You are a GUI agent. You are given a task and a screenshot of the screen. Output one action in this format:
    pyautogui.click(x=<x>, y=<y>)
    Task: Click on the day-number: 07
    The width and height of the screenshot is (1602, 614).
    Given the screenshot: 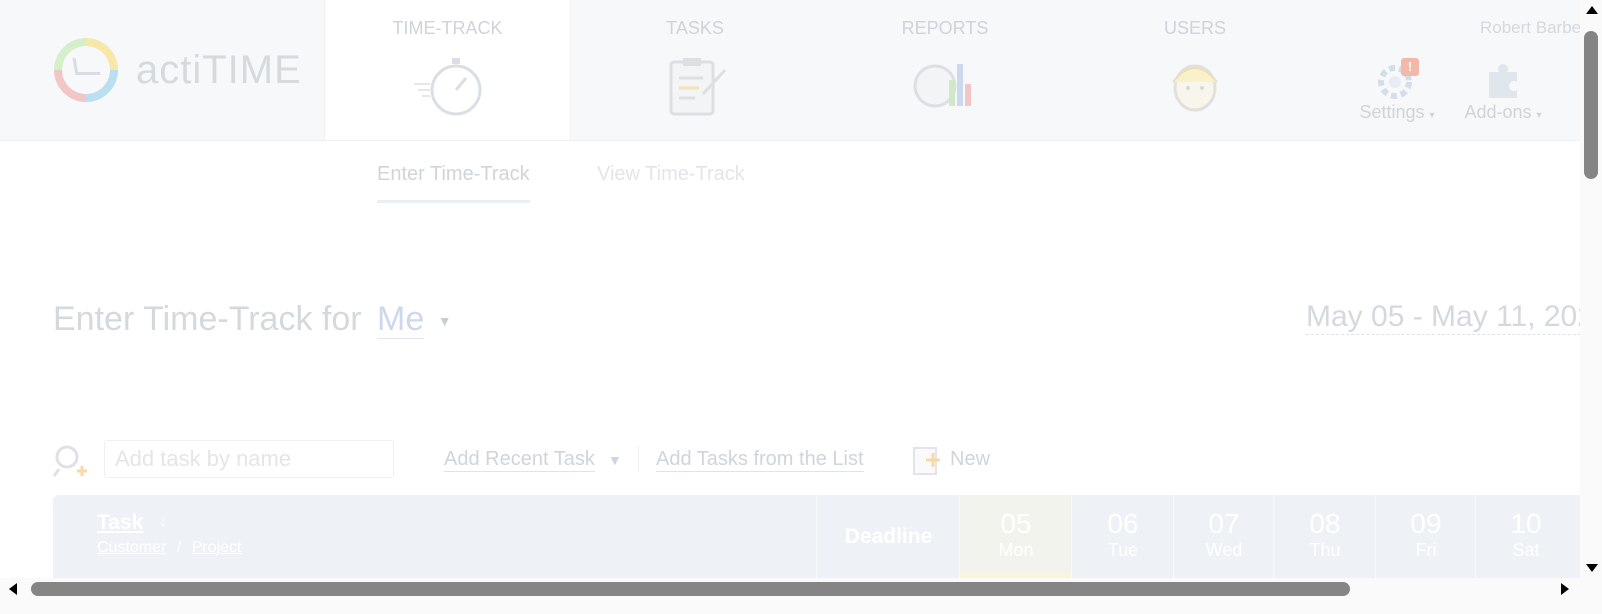 What is the action you would take?
    pyautogui.click(x=1224, y=523)
    